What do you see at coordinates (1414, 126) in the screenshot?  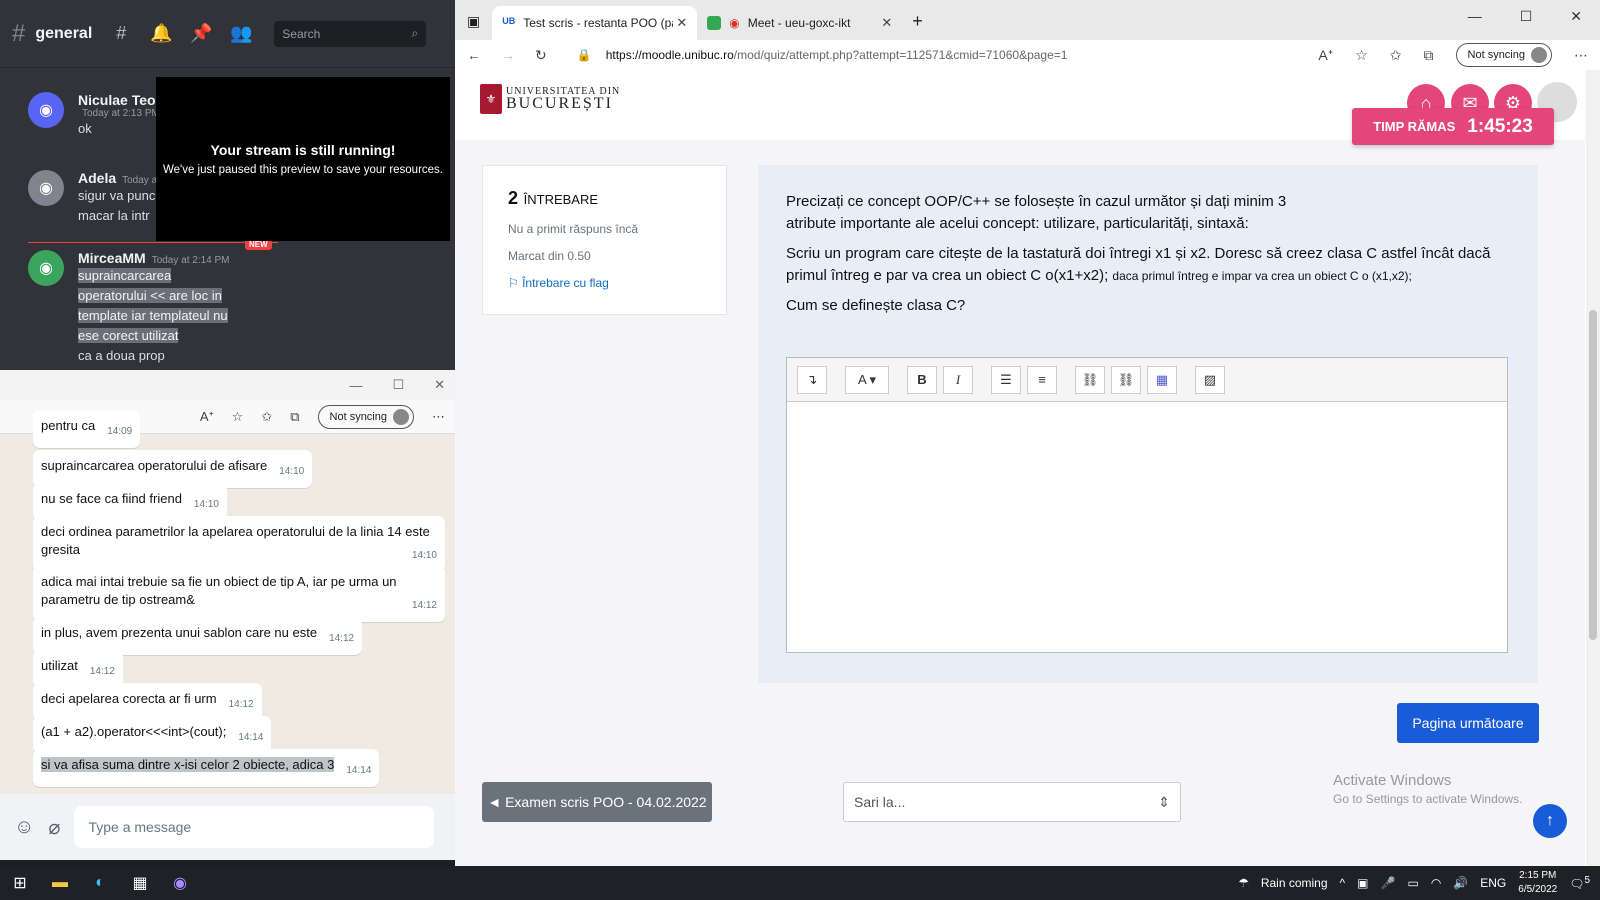 I see `timer-label: TIMP RĂMAS` at bounding box center [1414, 126].